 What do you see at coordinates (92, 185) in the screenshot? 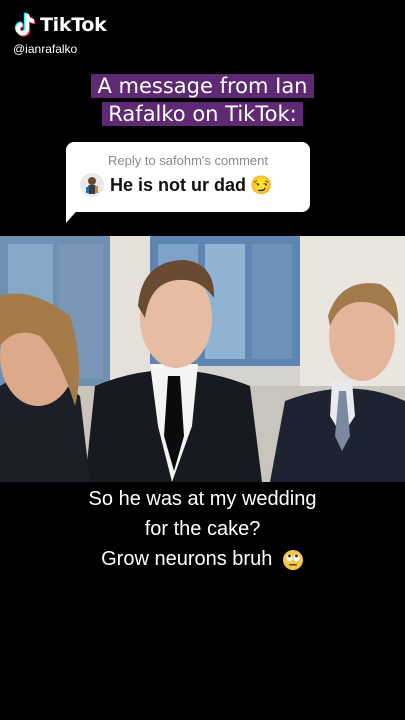
I see `commenter-avatar-icon` at bounding box center [92, 185].